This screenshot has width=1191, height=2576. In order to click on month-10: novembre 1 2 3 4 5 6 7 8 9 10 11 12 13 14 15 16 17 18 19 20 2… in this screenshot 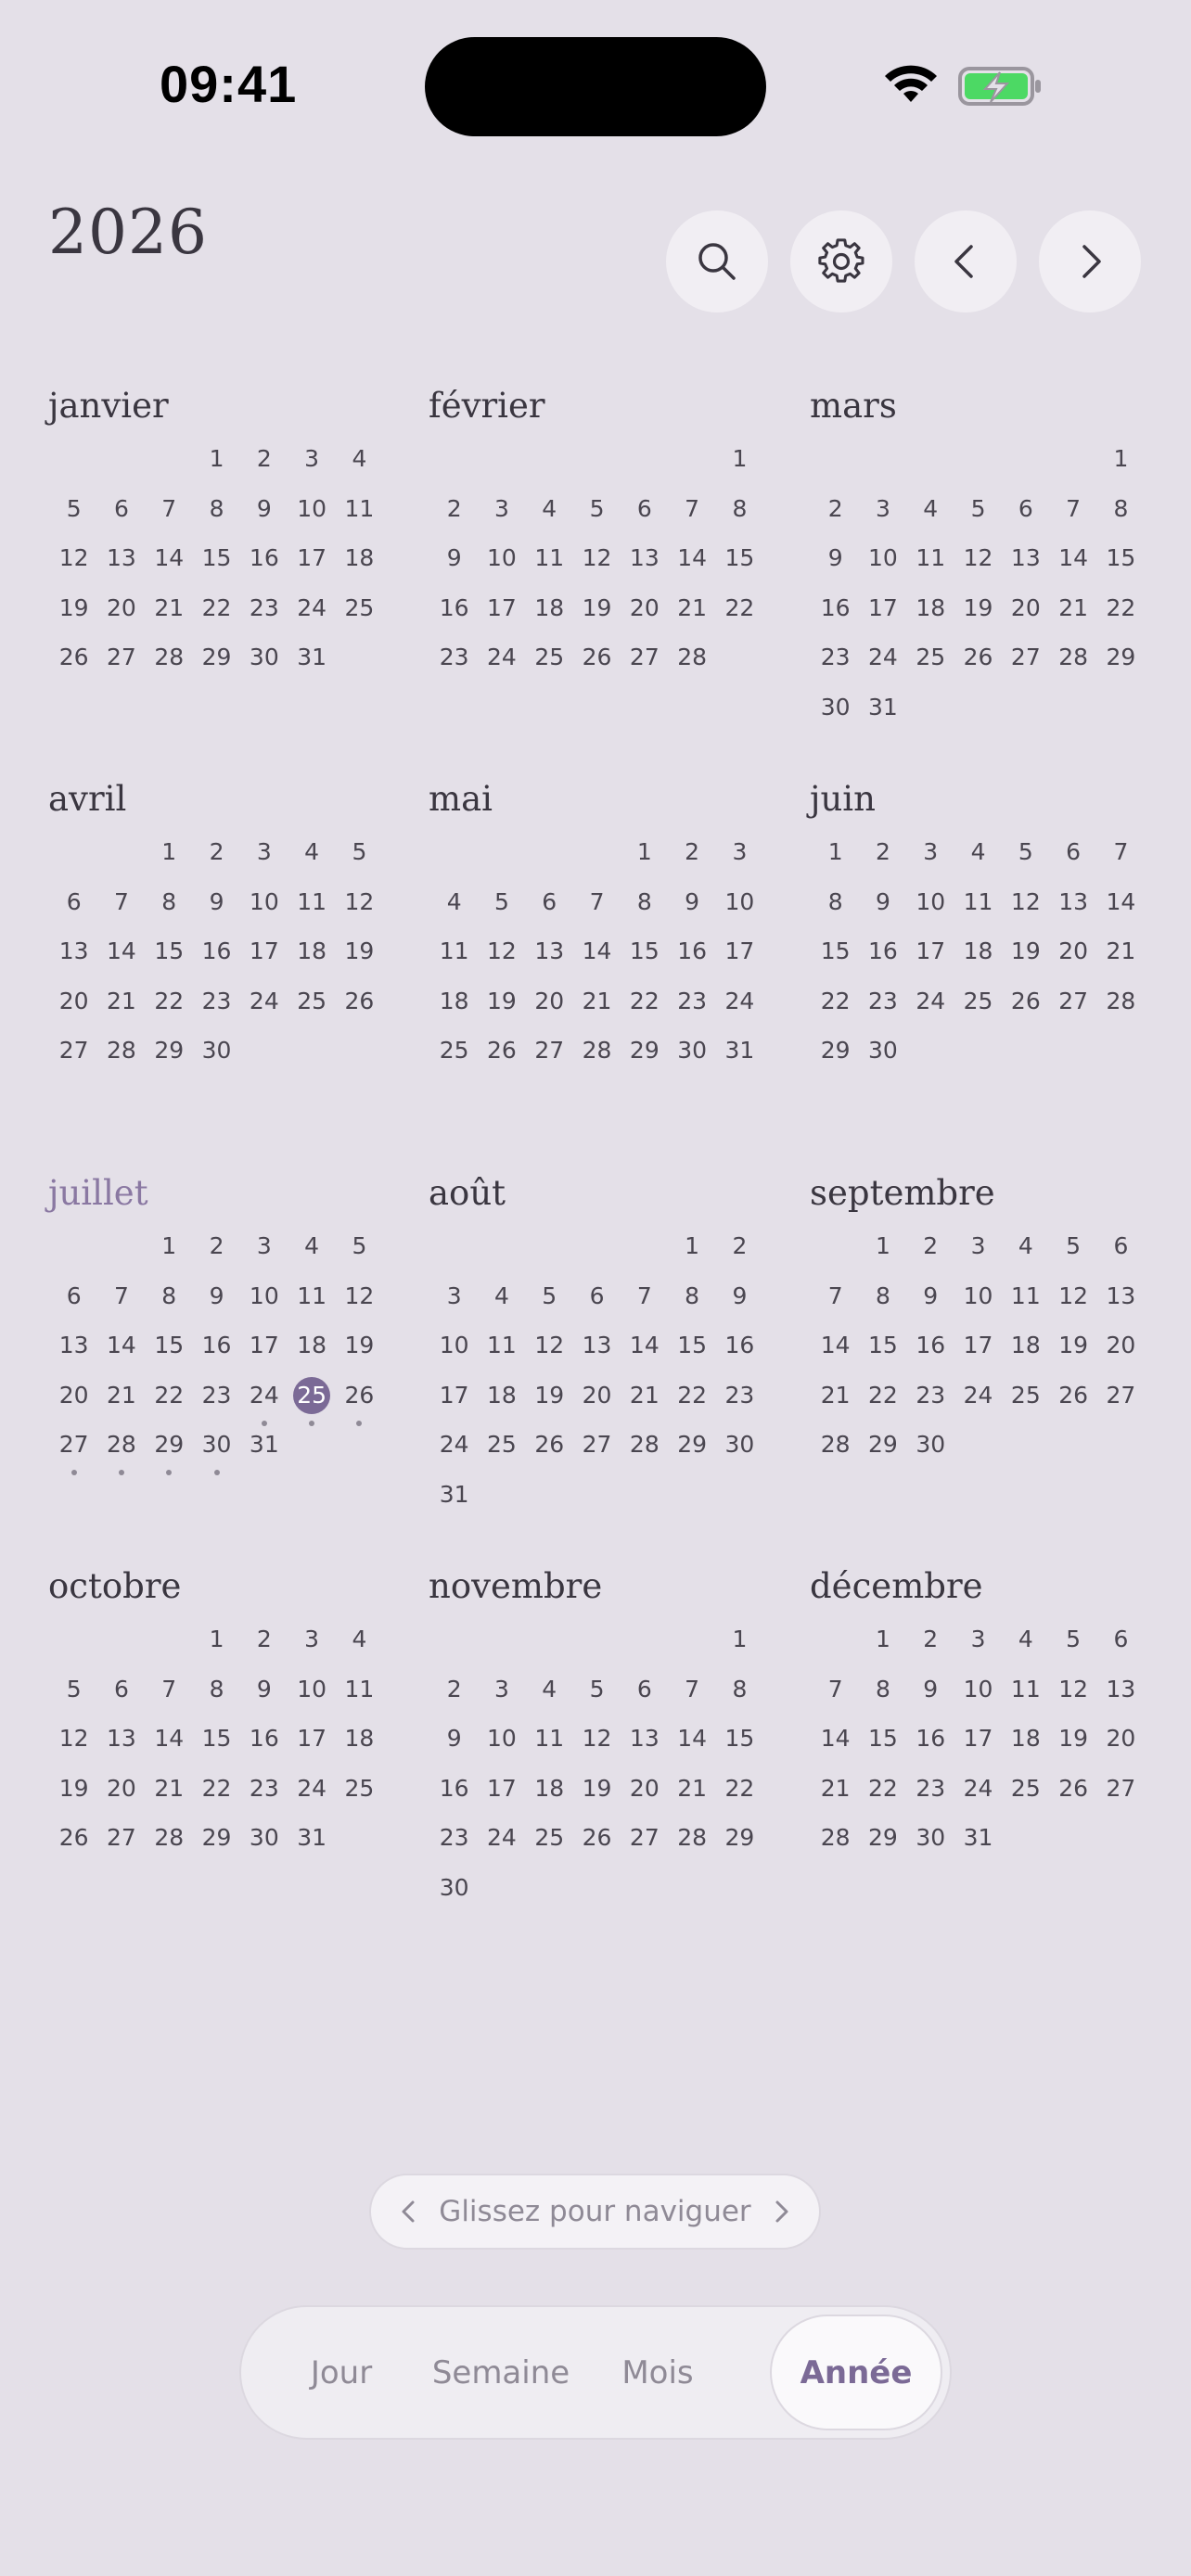, I will do `click(600, 1746)`.